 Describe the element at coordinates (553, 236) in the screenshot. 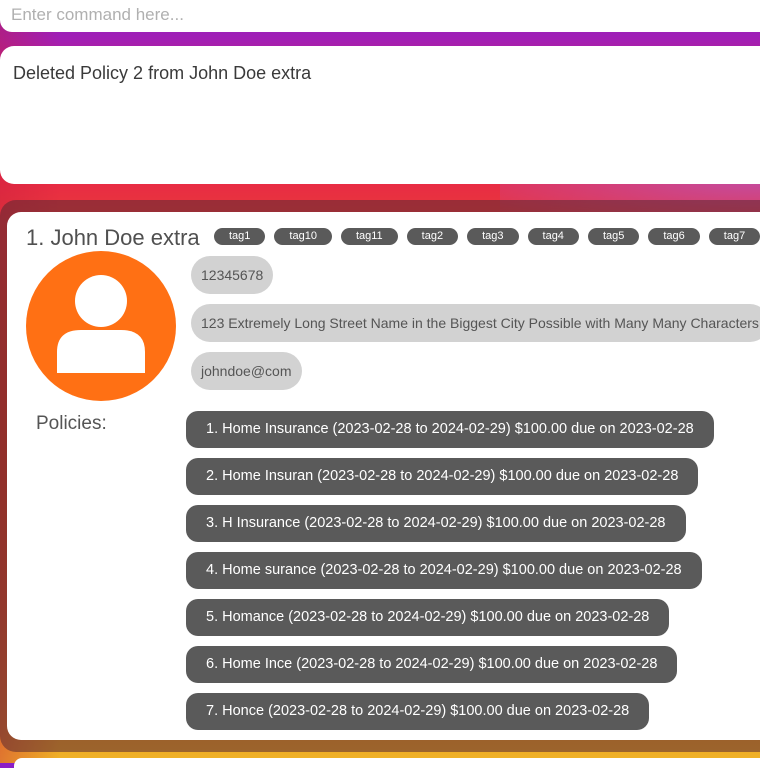

I see `tag: tag4` at that location.